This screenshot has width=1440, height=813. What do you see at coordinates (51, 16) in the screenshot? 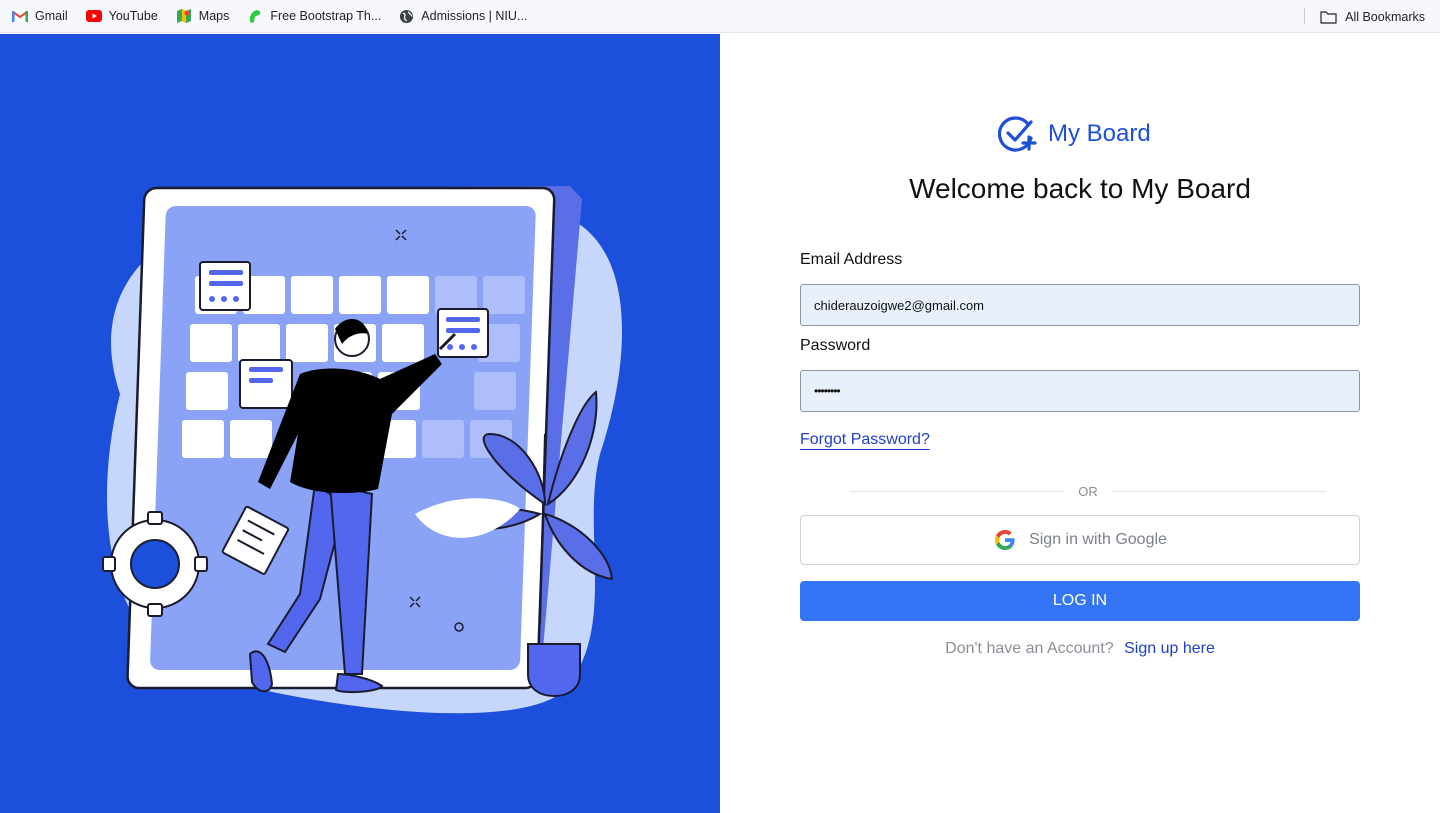
I see `bookmark-label: Gmail` at bounding box center [51, 16].